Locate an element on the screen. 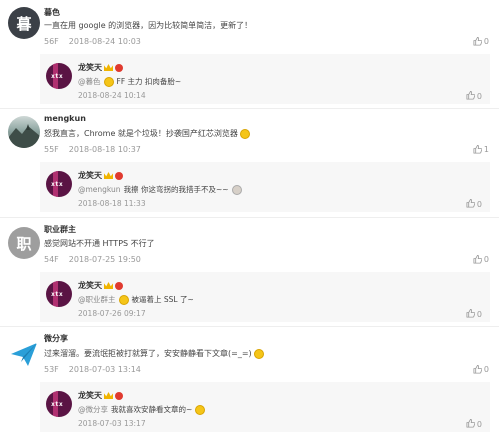  mention-link: @mengkun is located at coordinates (99, 189).